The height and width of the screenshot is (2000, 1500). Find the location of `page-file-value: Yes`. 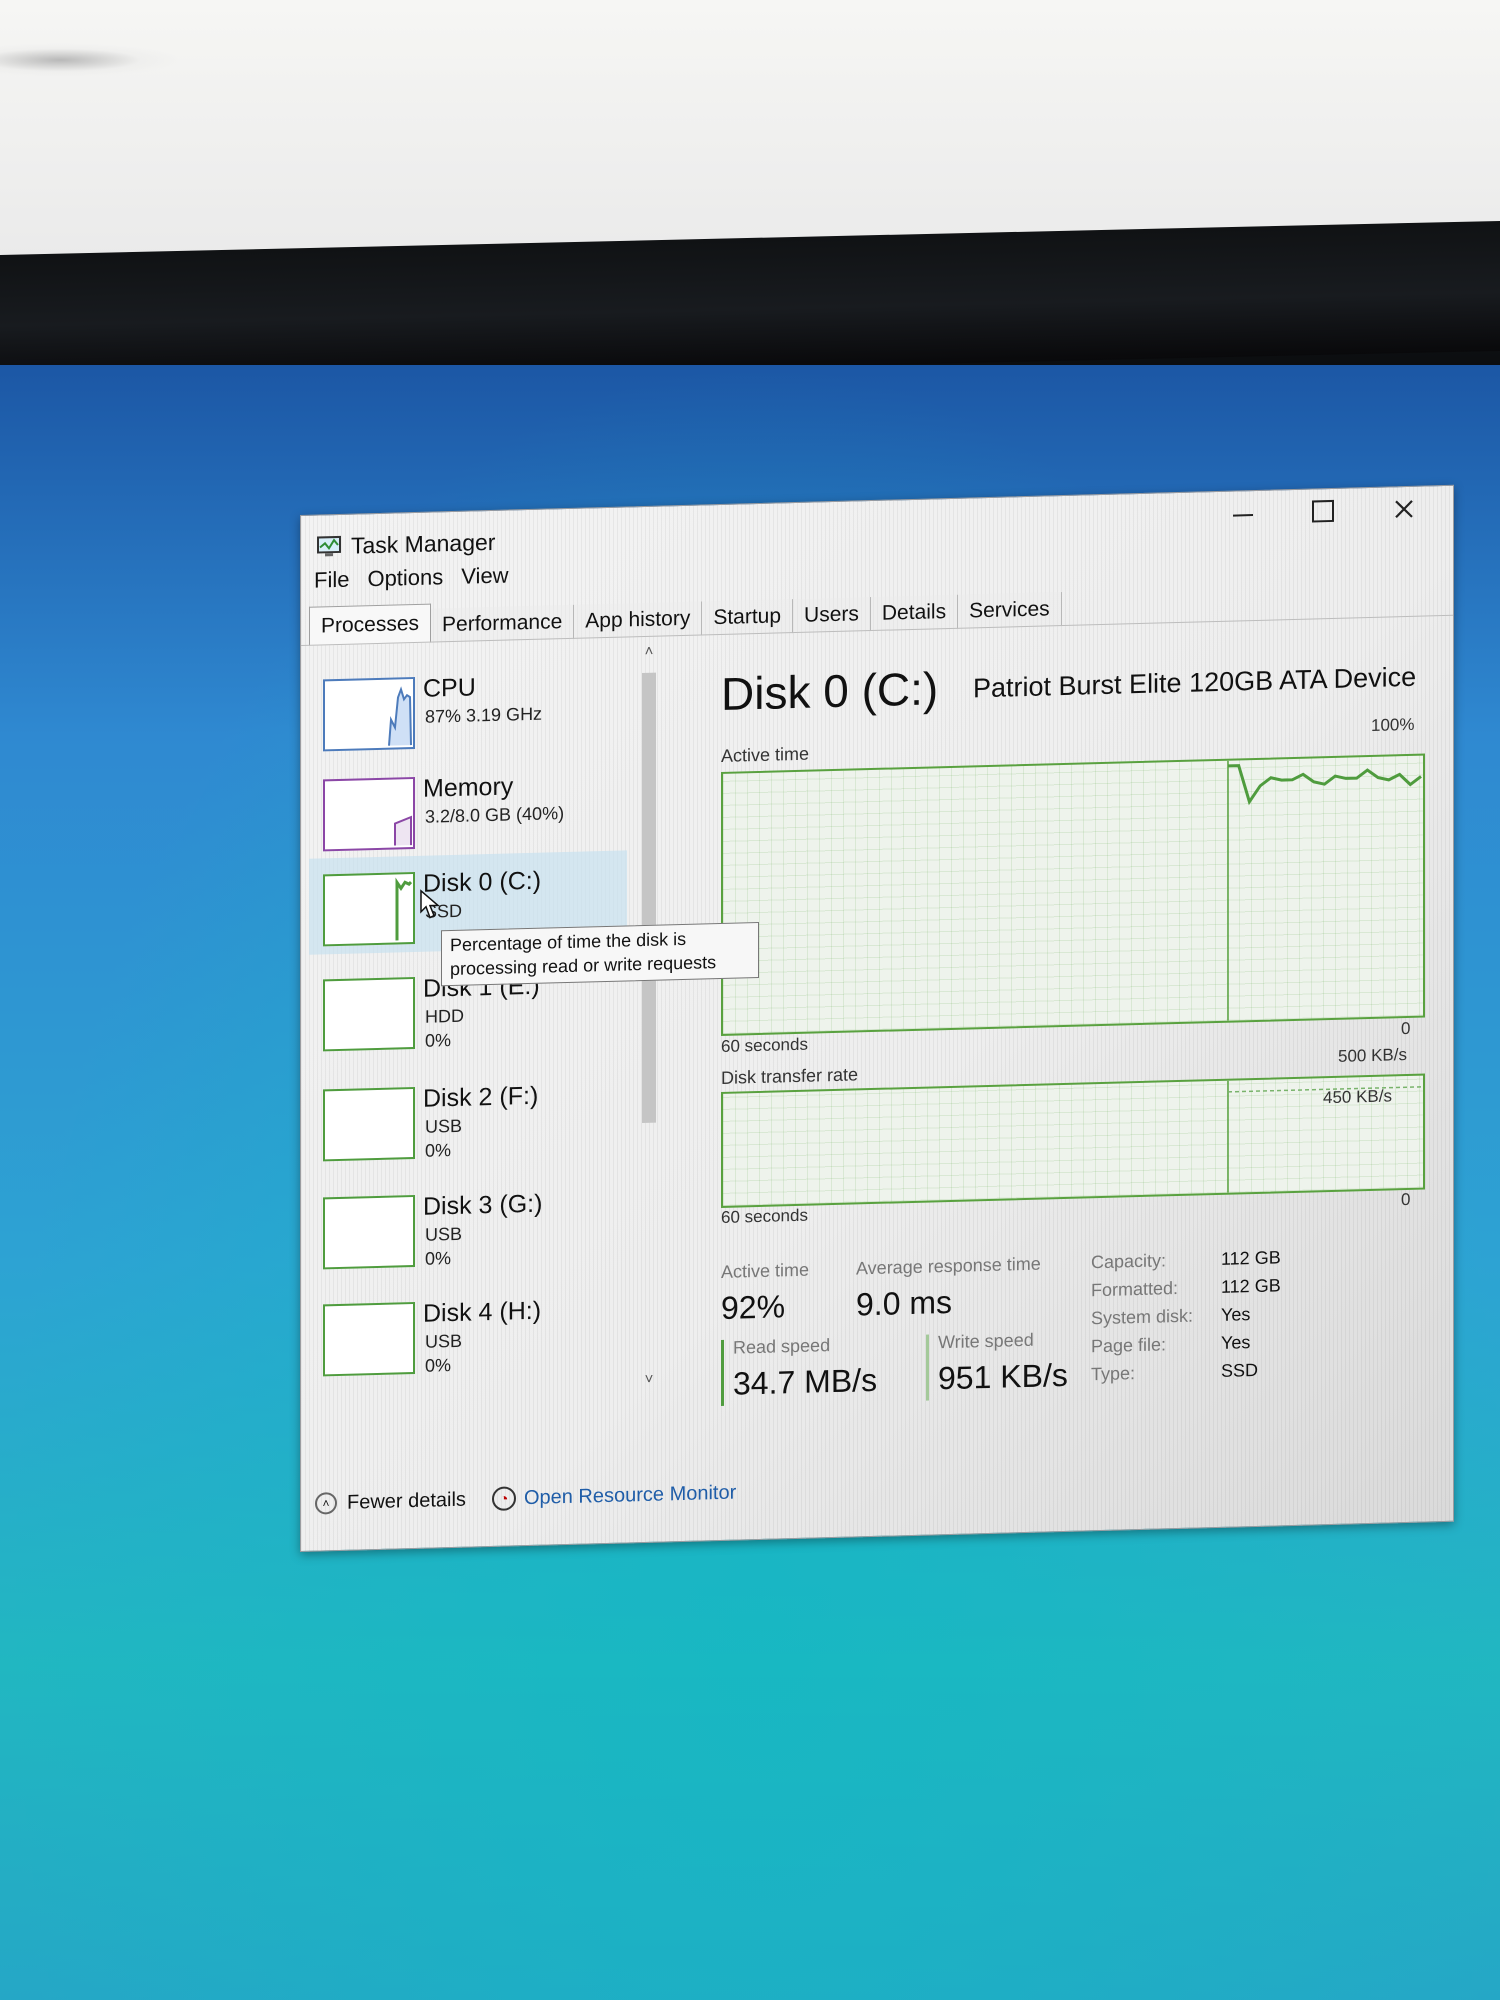

page-file-value: Yes is located at coordinates (1236, 1342).